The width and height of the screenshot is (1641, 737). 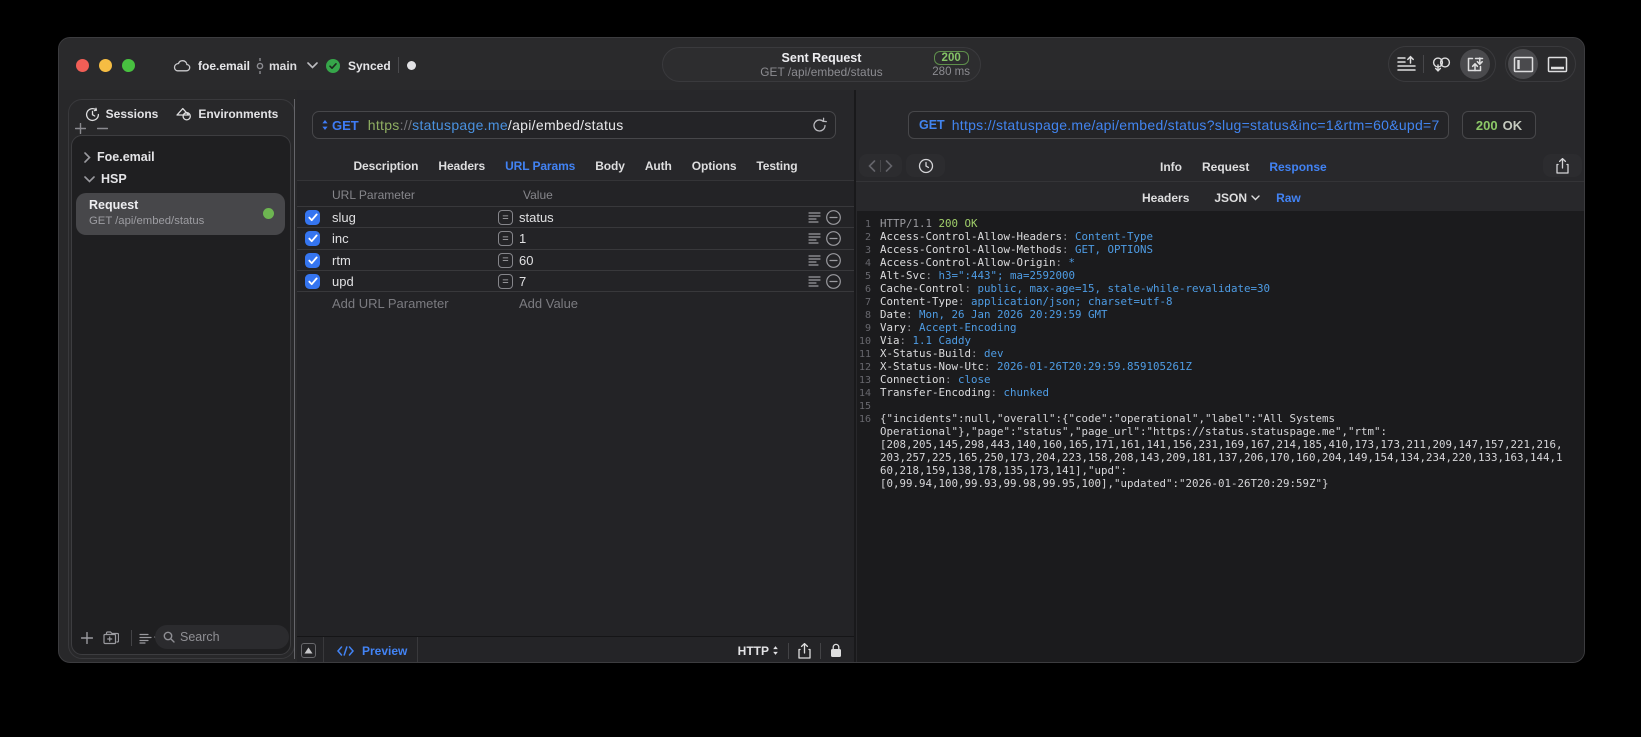 What do you see at coordinates (92, 114) in the screenshot?
I see `history-clock-icon` at bounding box center [92, 114].